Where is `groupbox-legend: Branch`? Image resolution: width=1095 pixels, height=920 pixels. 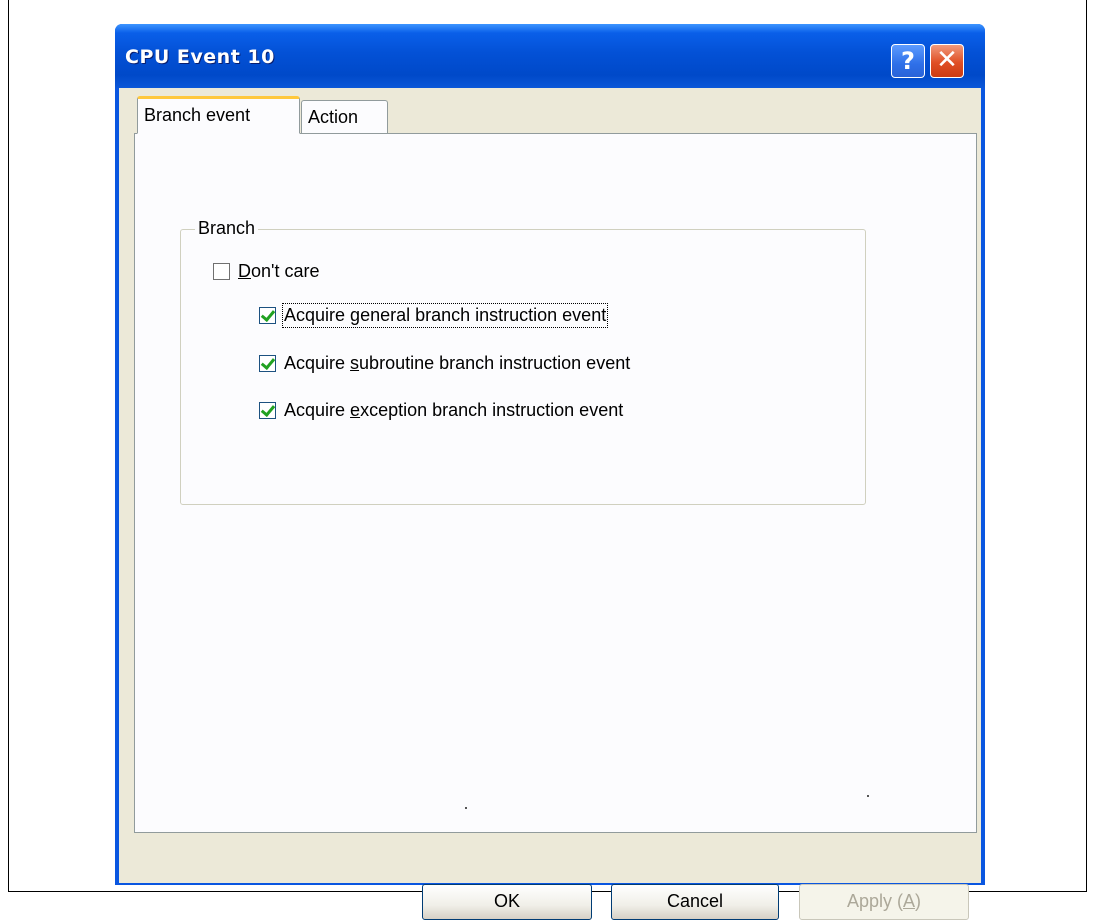
groupbox-legend: Branch is located at coordinates (227, 228).